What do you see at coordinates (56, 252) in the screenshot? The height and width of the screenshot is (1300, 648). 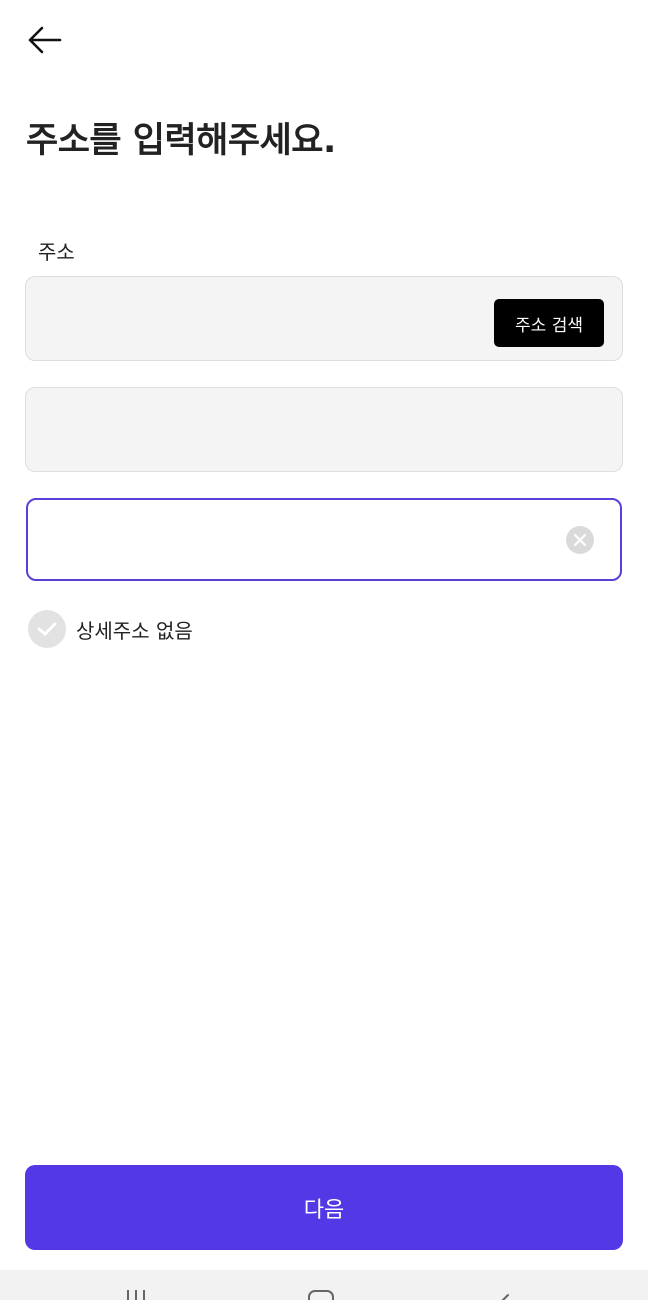 I see `address-label: 주소` at bounding box center [56, 252].